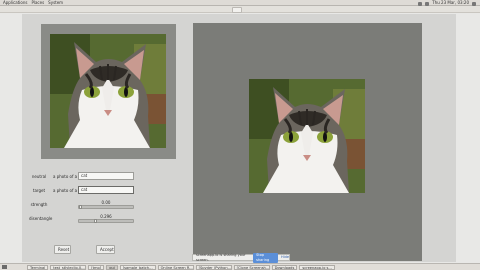  I want to click on share-message: screenapp.io is sharing your screen., so click(221, 257).